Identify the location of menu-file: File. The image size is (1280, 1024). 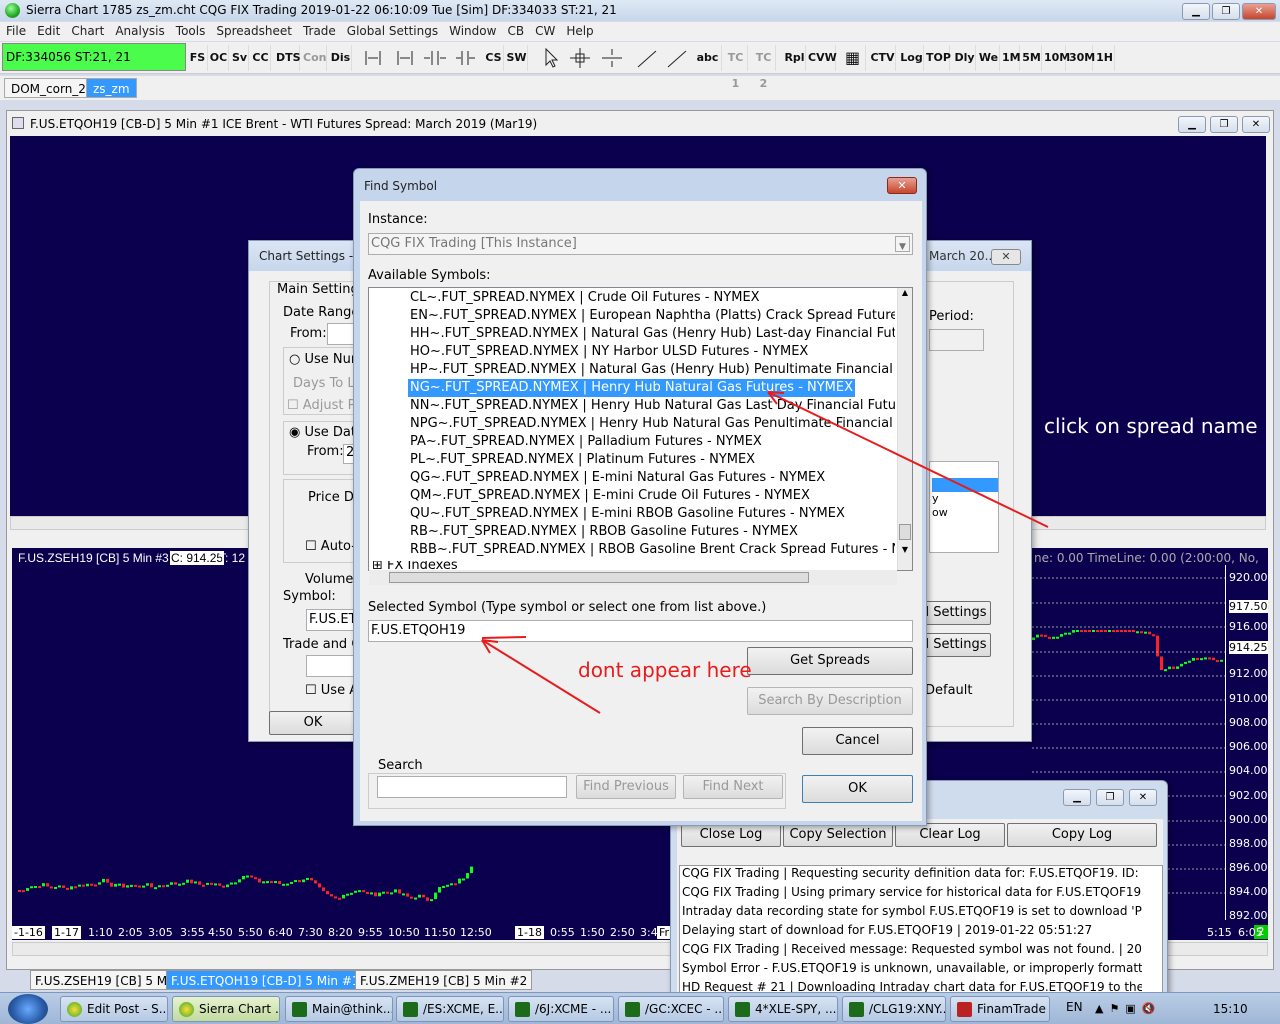
(16, 31).